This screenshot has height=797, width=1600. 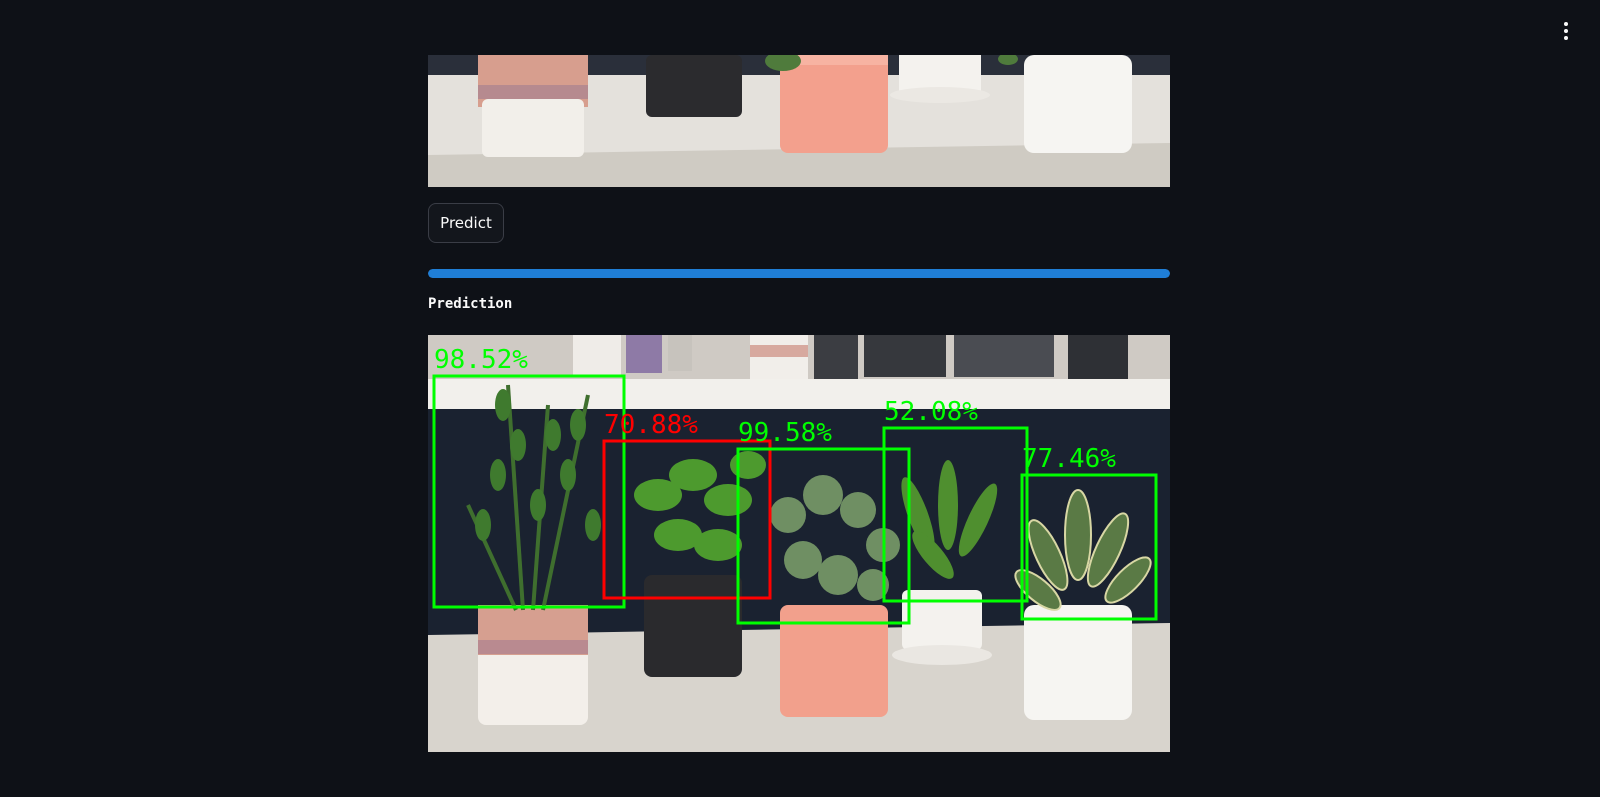 I want to click on plant-photo-top, so click(x=799, y=121).